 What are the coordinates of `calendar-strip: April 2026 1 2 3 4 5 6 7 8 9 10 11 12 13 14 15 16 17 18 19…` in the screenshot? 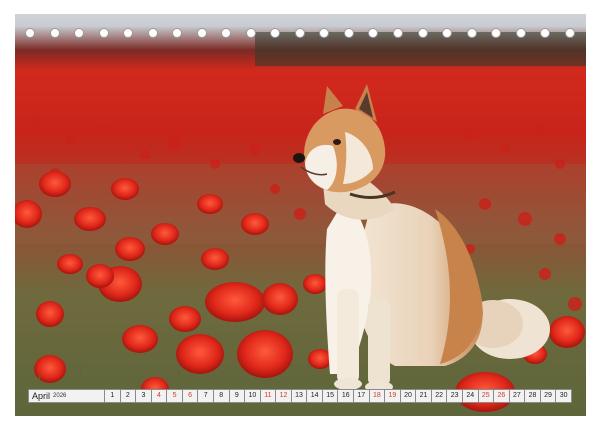 It's located at (300, 396).